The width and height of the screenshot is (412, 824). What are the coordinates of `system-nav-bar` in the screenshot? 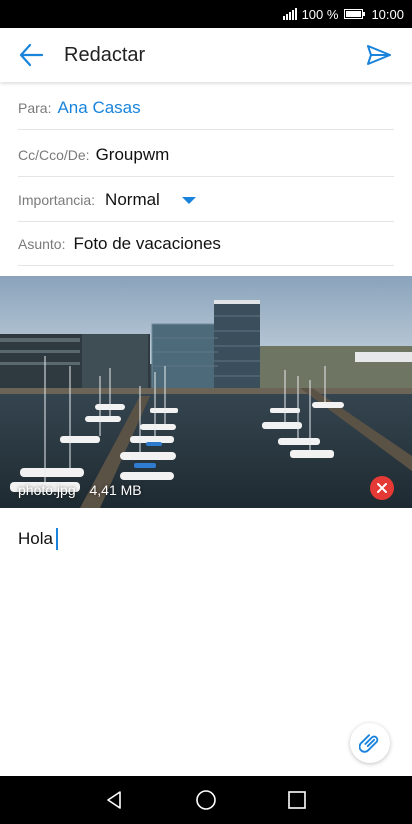 It's located at (206, 800).